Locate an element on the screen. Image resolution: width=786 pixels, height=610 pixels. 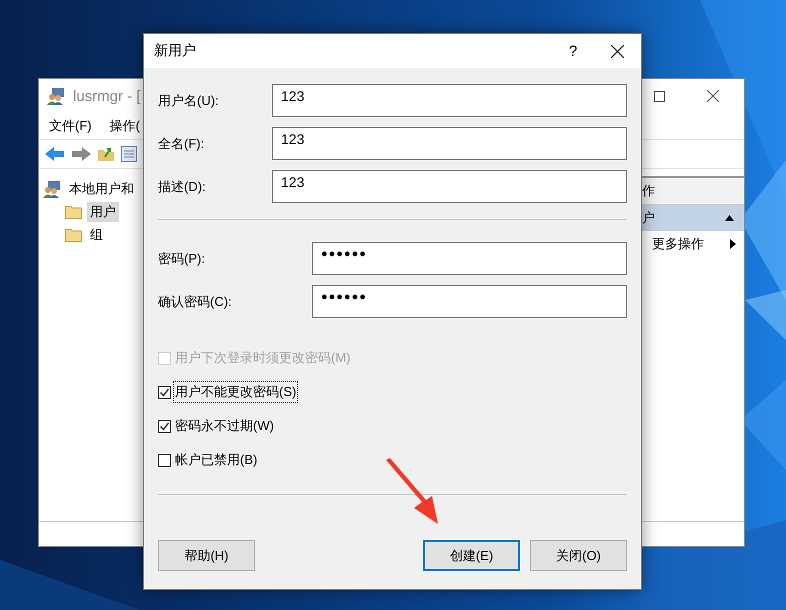
dialog-button: 帮助(H) is located at coordinates (206, 555).